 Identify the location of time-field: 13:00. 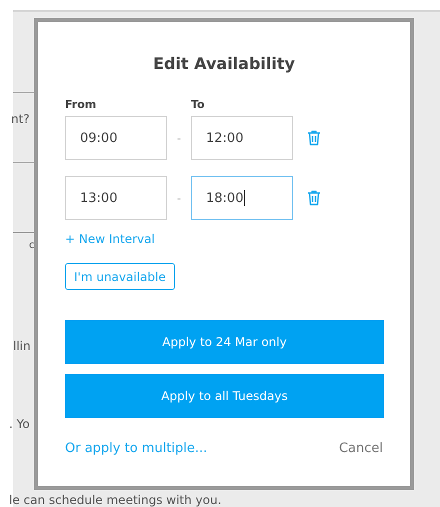
(116, 198).